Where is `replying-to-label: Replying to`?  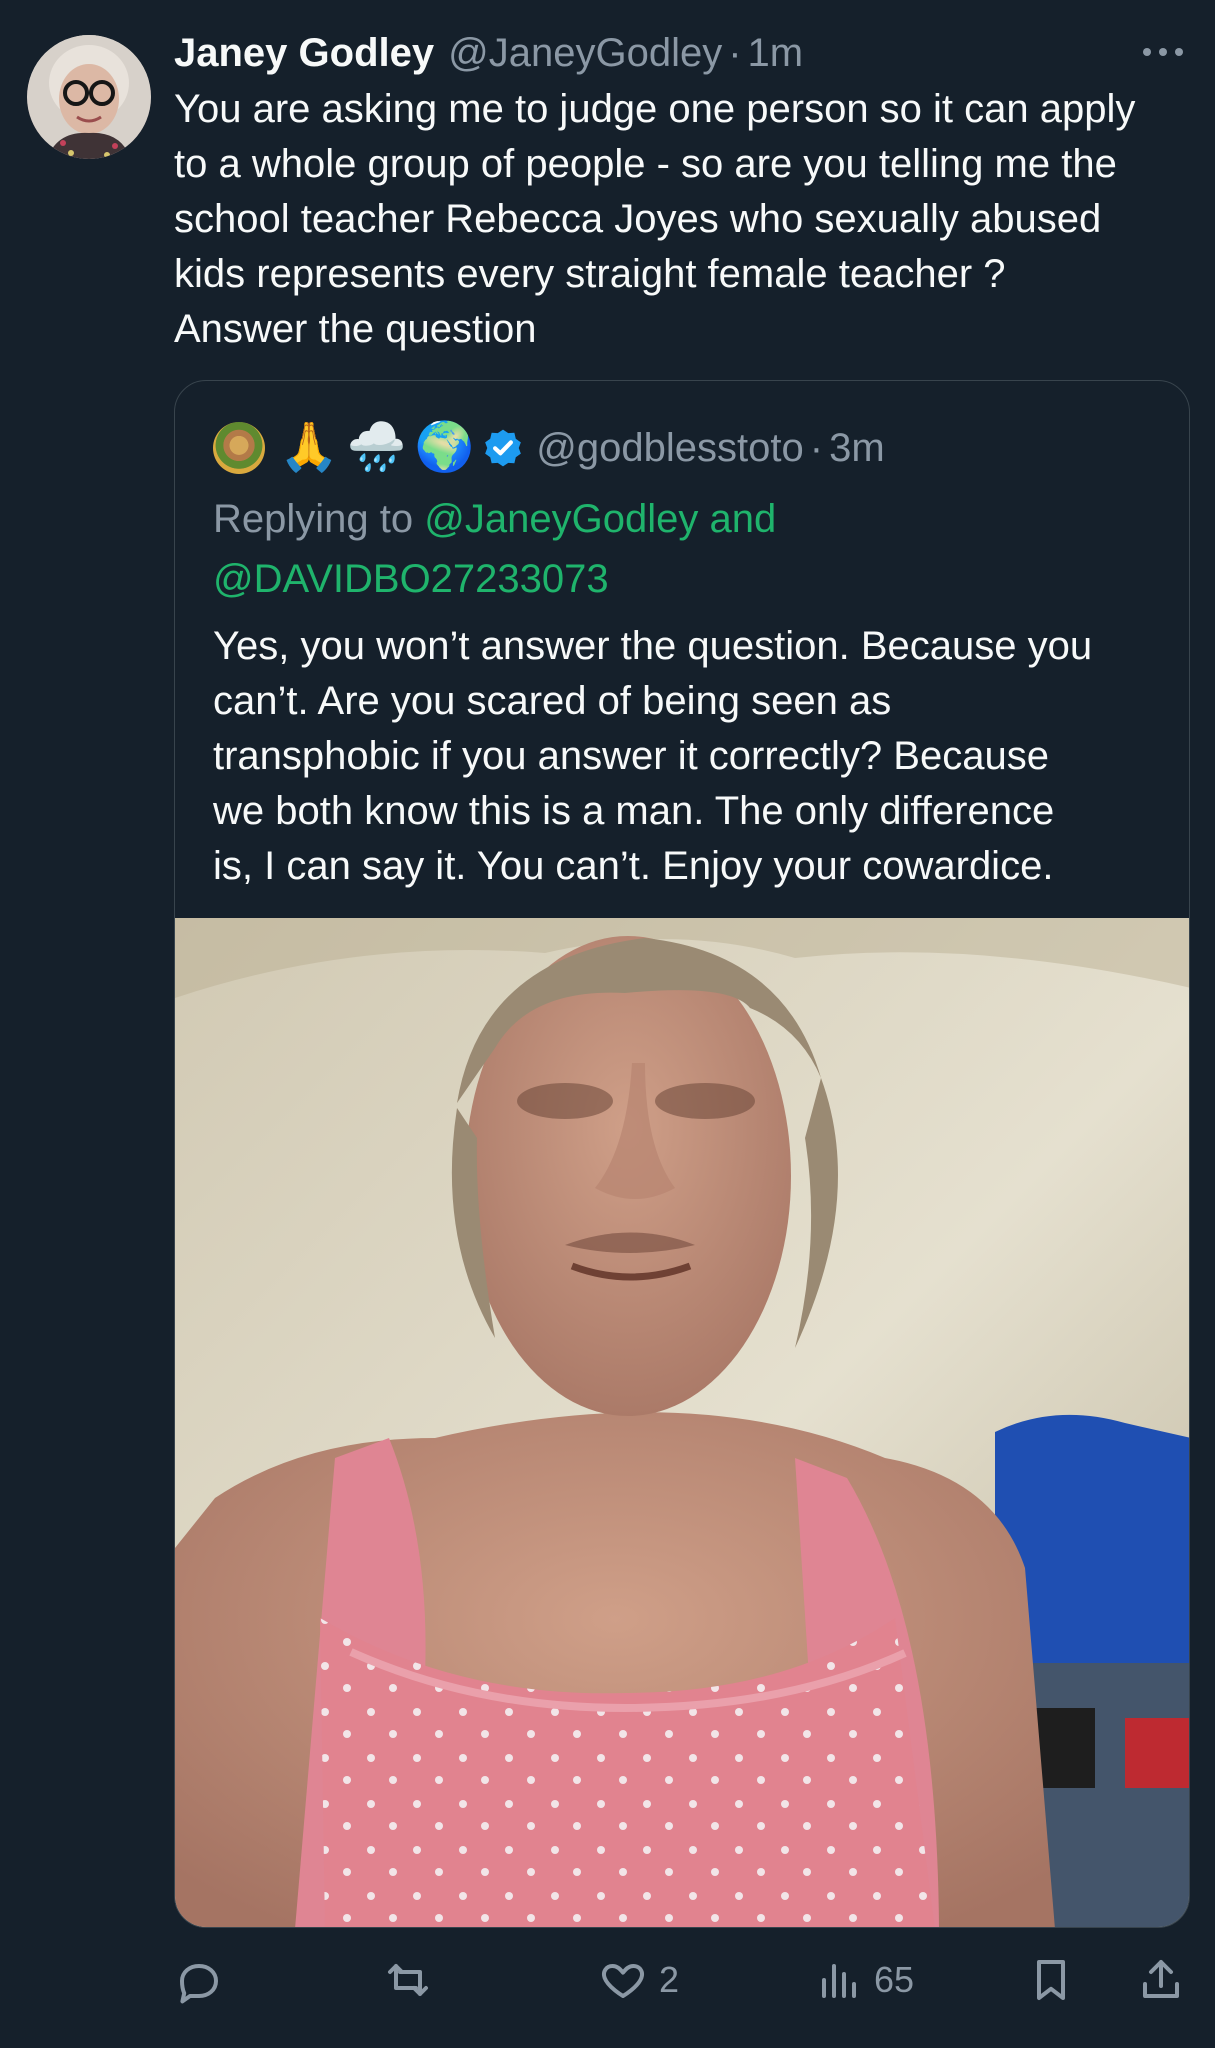 replying-to-label: Replying to is located at coordinates (313, 519).